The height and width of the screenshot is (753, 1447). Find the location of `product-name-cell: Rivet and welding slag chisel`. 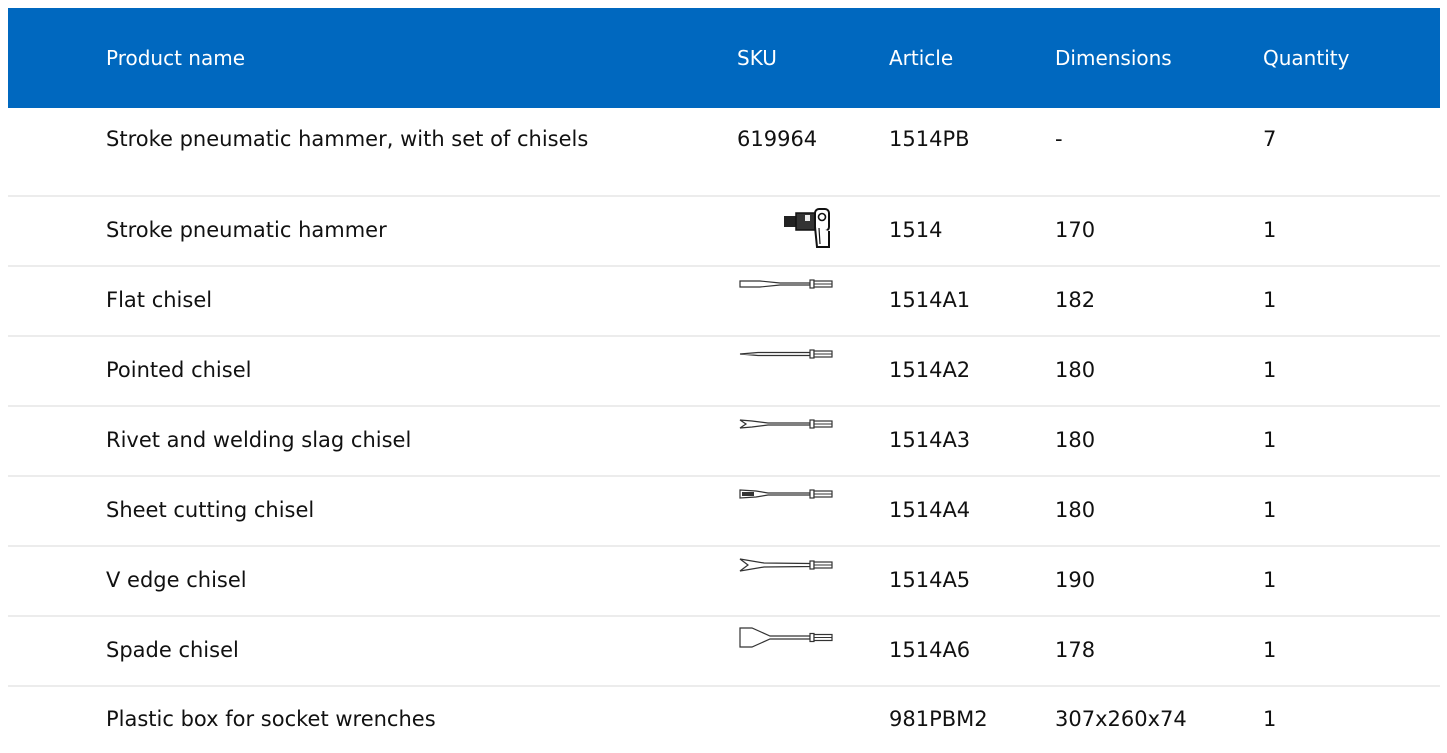

product-name-cell: Rivet and welding slag chisel is located at coordinates (259, 440).